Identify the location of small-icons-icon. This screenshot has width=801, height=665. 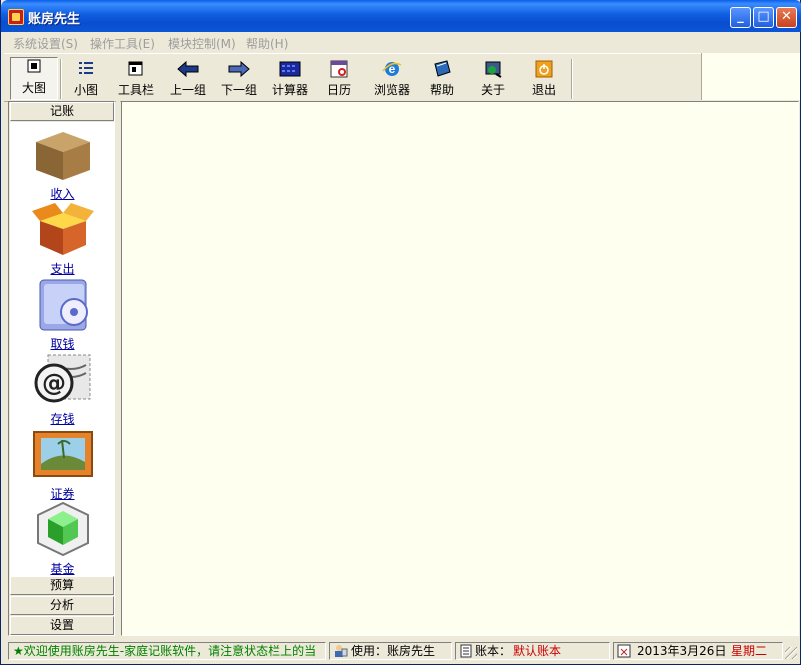
(86, 68).